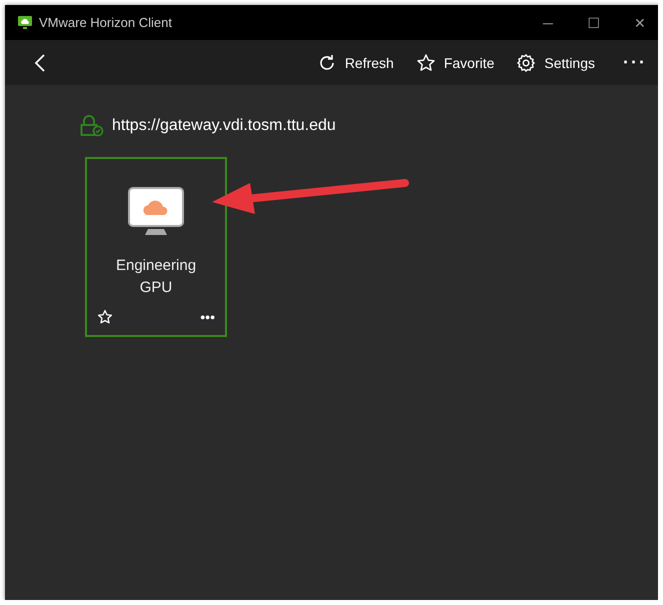 Image resolution: width=663 pixels, height=605 pixels. I want to click on settings-button: Settings, so click(556, 62).